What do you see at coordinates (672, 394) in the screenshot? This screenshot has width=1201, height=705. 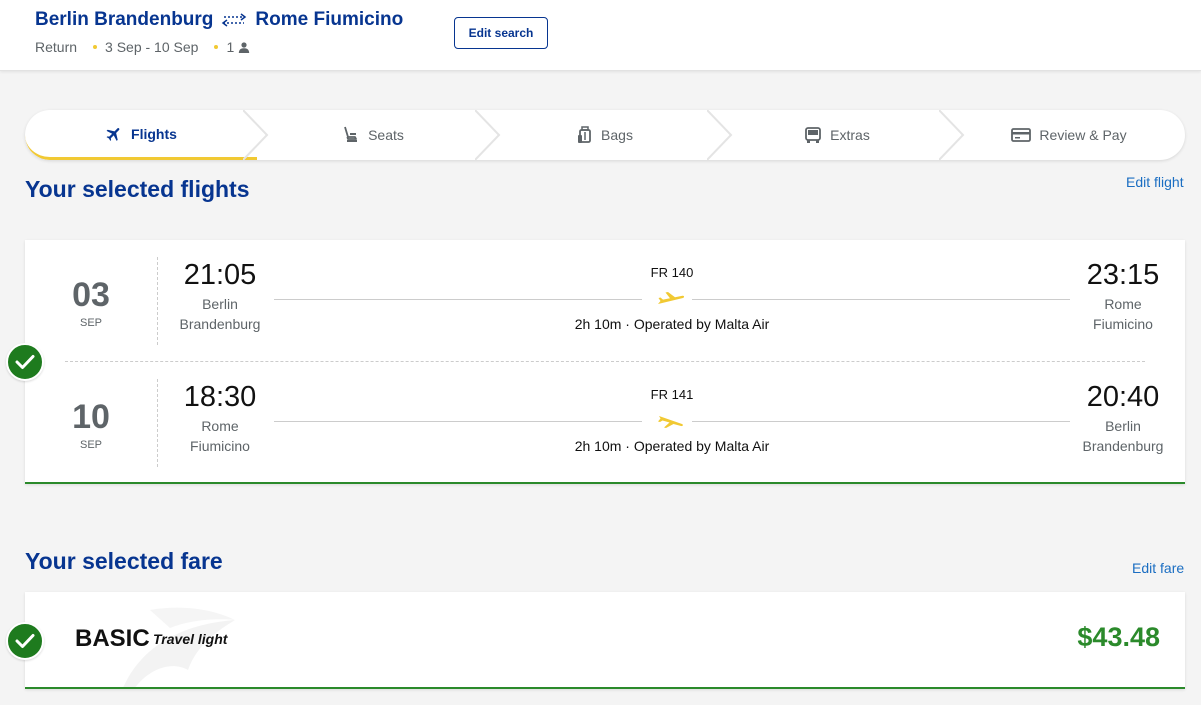 I see `flight-number: FR 141` at bounding box center [672, 394].